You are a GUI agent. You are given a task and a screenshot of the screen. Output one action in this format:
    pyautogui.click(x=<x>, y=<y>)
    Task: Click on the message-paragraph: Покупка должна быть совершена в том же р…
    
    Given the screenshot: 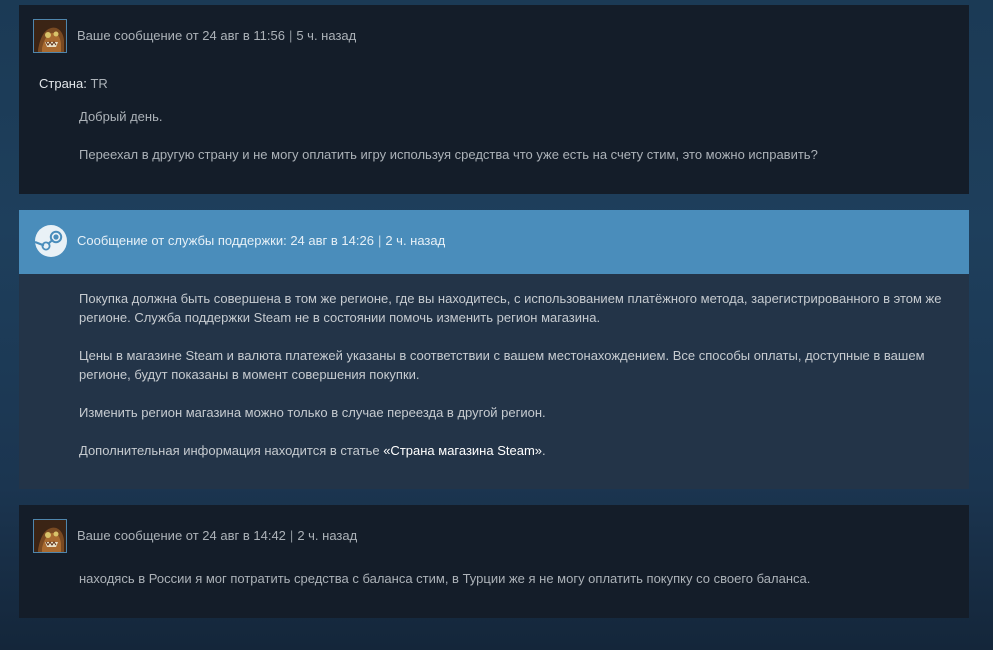 What is the action you would take?
    pyautogui.click(x=510, y=308)
    